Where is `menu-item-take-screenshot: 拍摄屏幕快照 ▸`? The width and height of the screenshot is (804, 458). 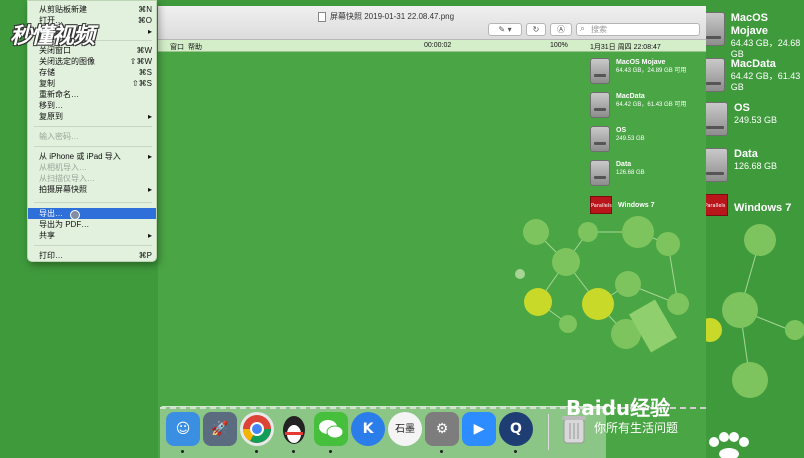
menu-item-take-screenshot: 拍摄屏幕快照 ▸ is located at coordinates (92, 189).